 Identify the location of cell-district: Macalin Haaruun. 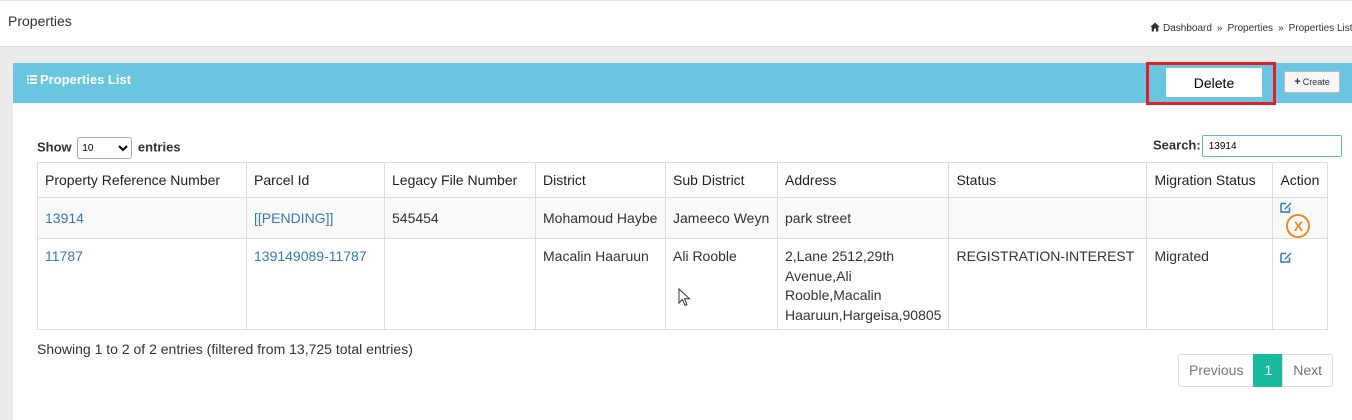
(600, 284).